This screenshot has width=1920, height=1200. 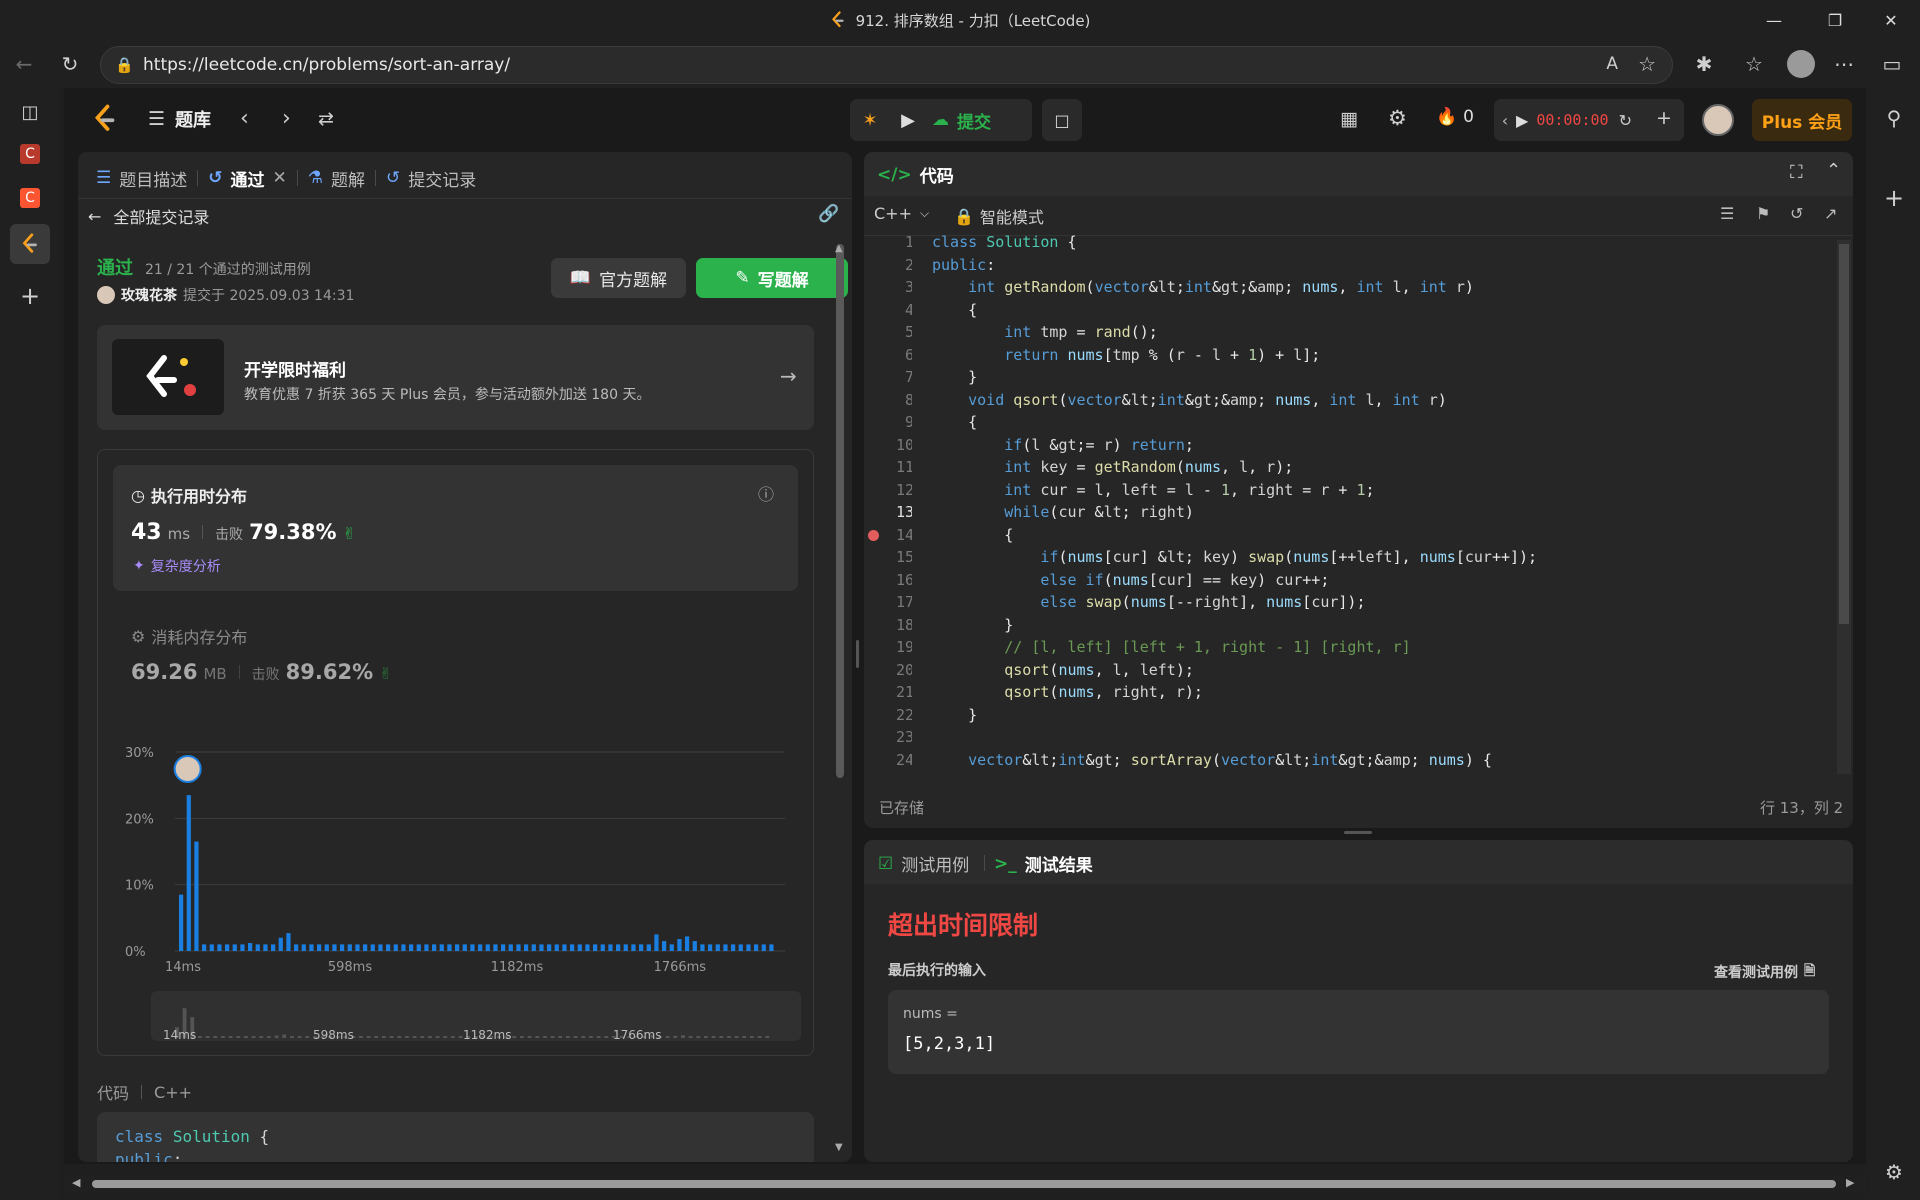 What do you see at coordinates (839, 1147) in the screenshot?
I see `scroll-down-icon: ▼` at bounding box center [839, 1147].